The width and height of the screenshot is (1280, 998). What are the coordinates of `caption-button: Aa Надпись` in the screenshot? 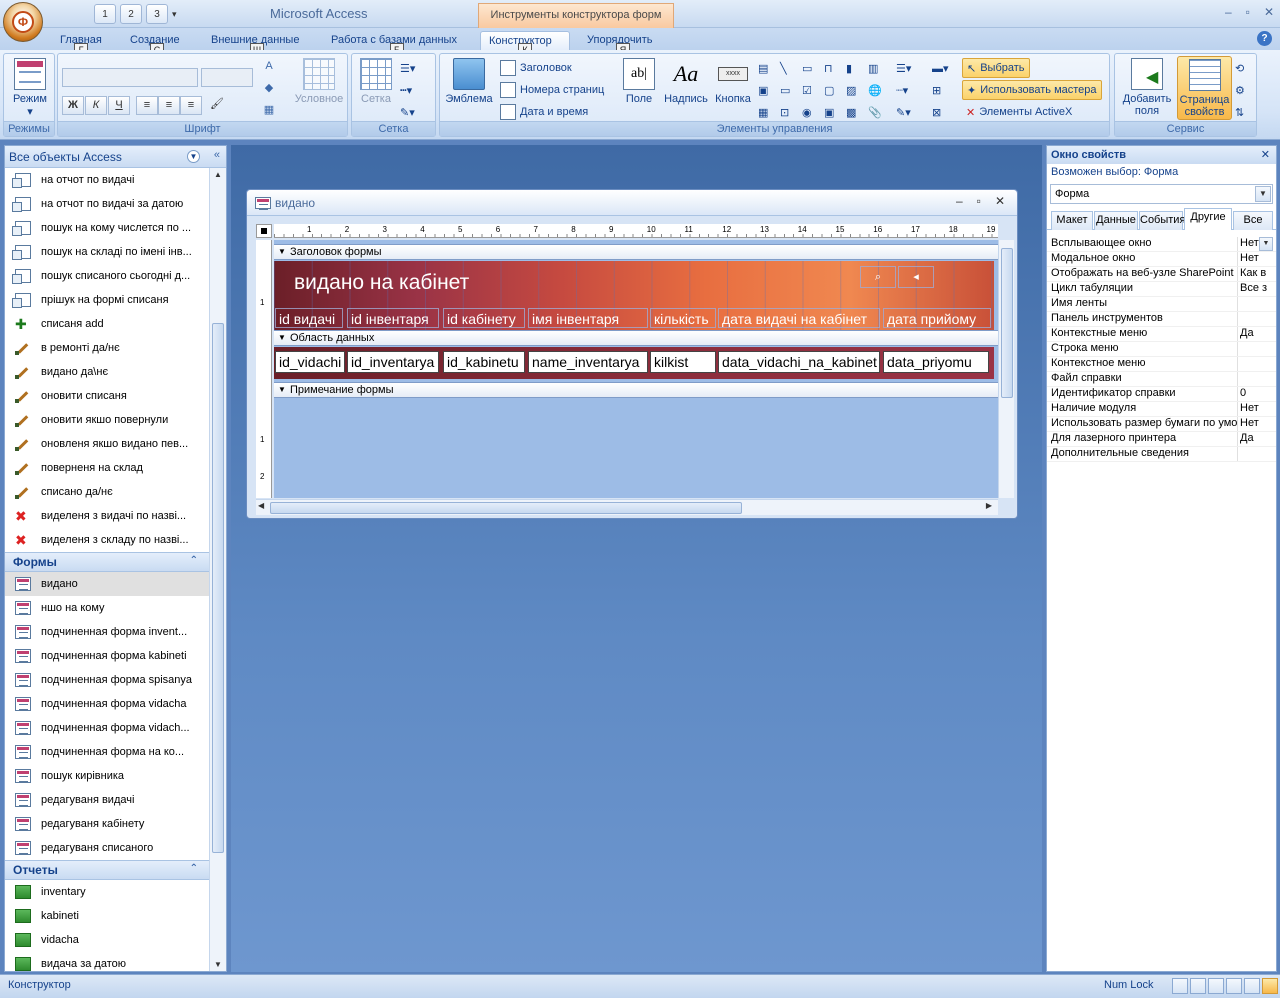 It's located at (686, 81).